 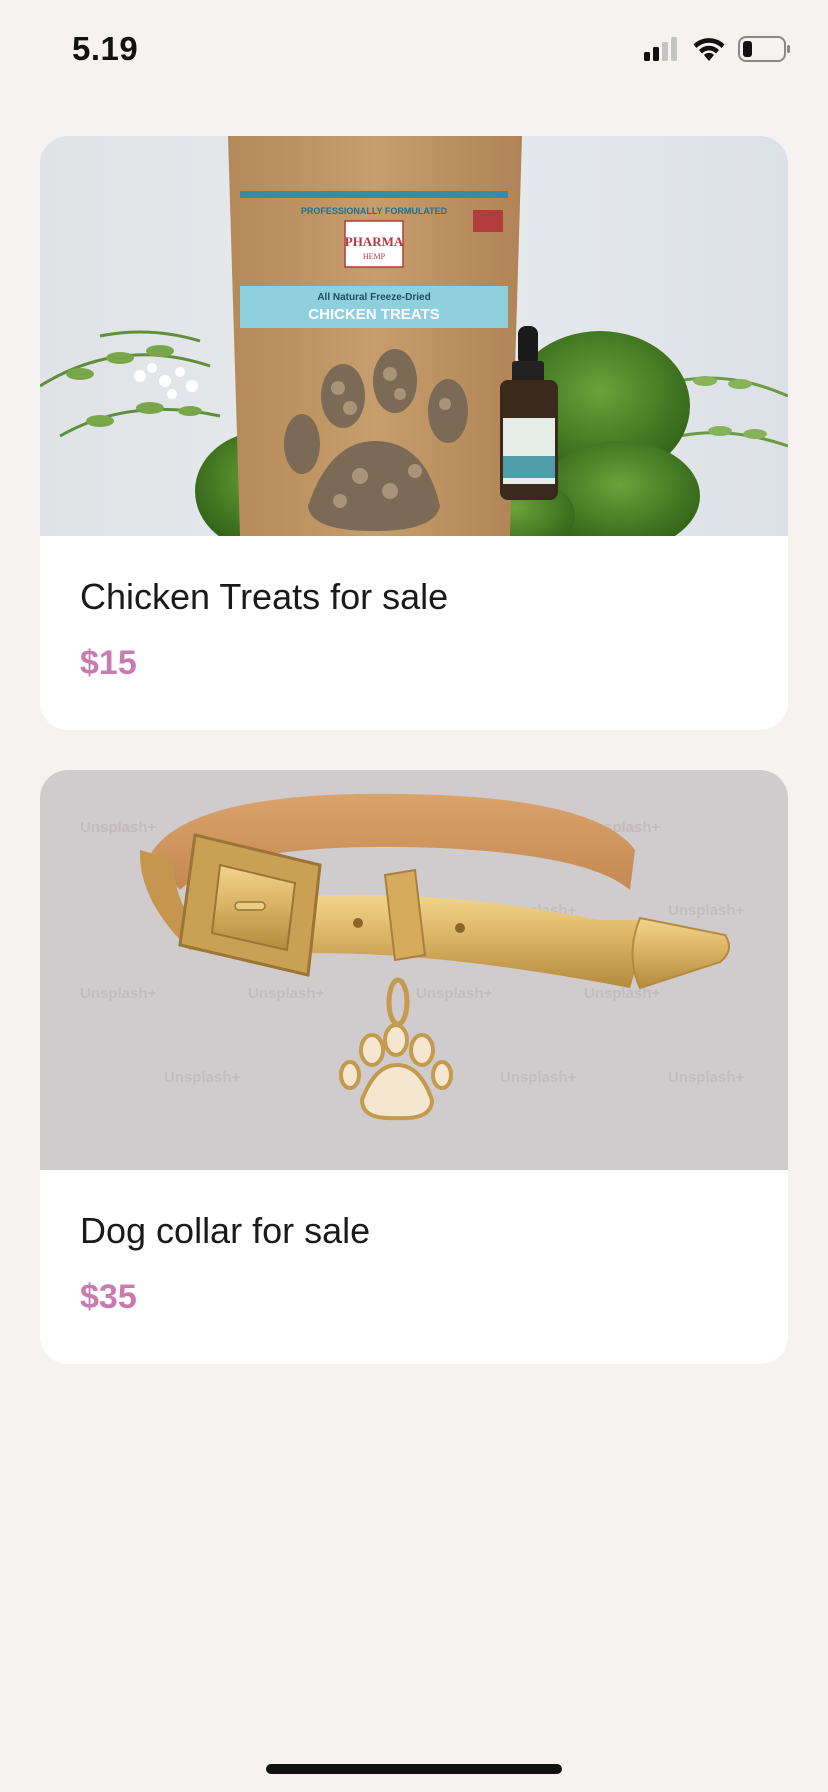 I want to click on product-price: $35, so click(x=108, y=1297).